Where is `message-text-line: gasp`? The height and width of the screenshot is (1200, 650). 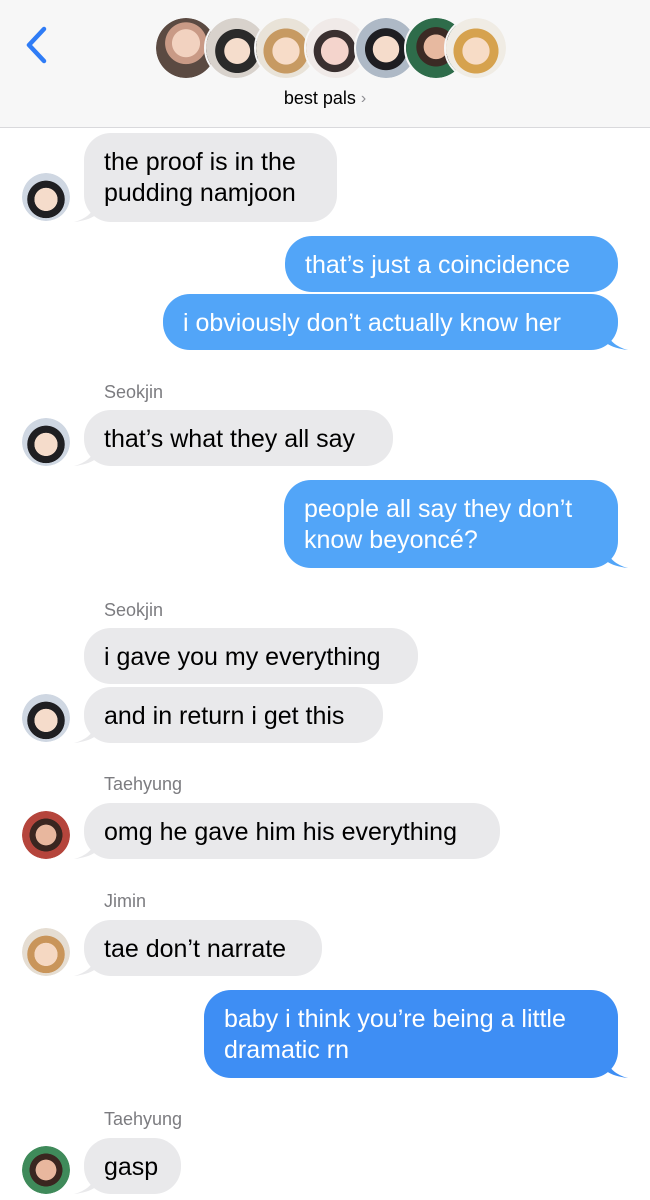
message-text-line: gasp is located at coordinates (131, 1167).